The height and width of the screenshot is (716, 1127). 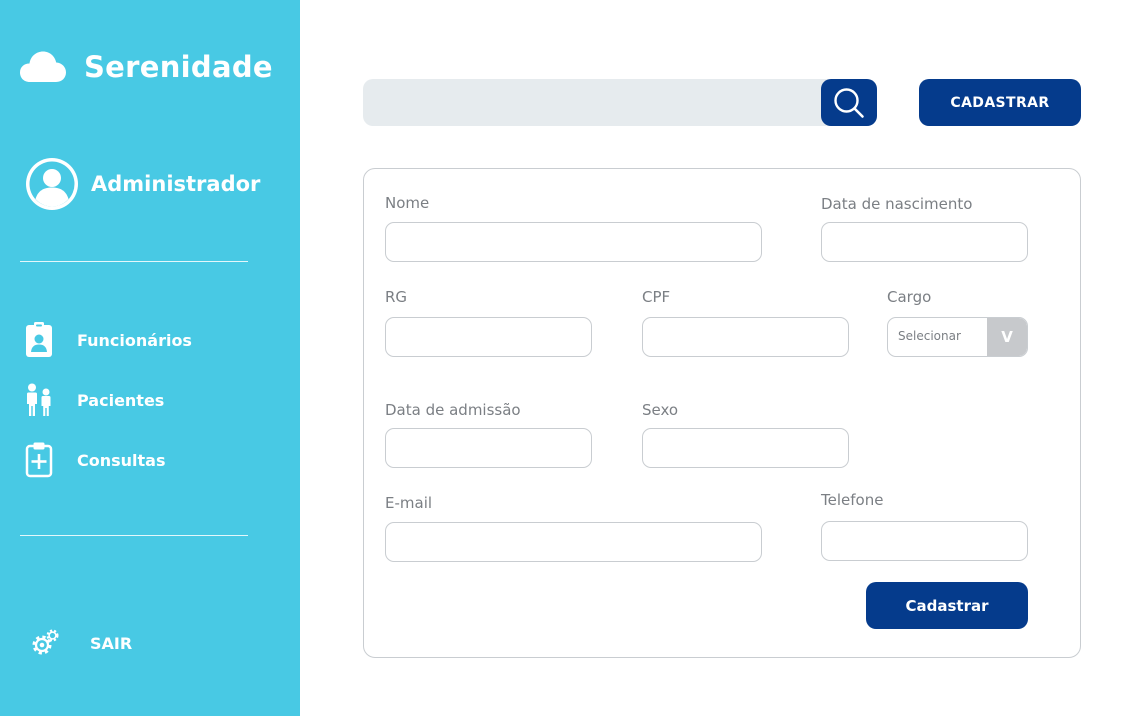 What do you see at coordinates (39, 460) in the screenshot?
I see `clipboard-plus-icon` at bounding box center [39, 460].